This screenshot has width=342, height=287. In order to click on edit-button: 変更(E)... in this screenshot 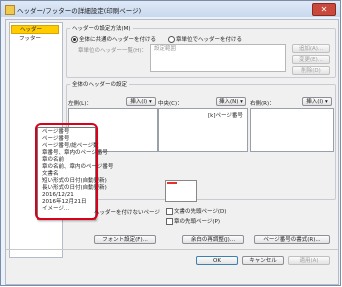, I will do `click(311, 59)`.